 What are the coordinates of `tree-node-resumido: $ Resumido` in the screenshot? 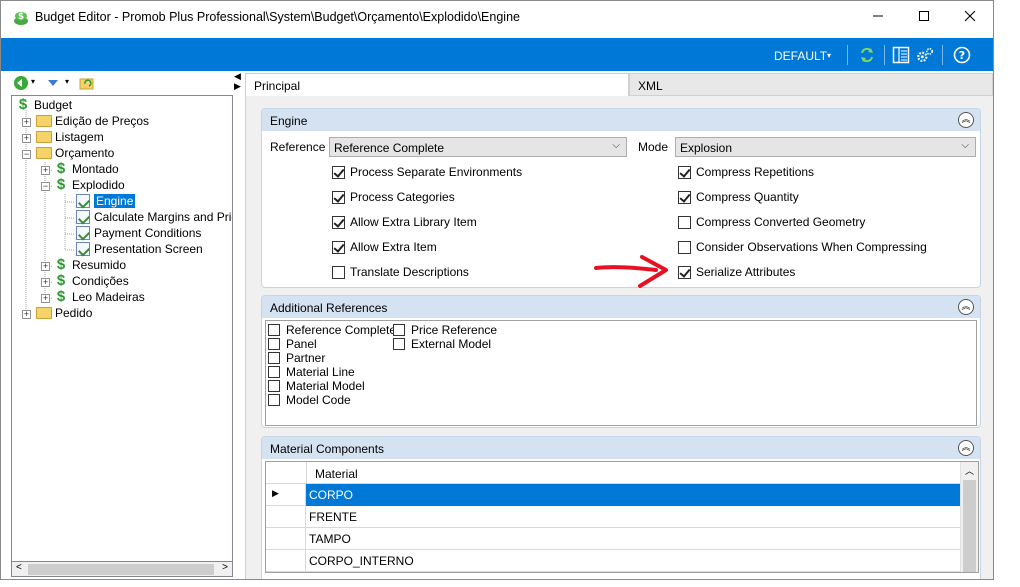 It's located at (90, 265).